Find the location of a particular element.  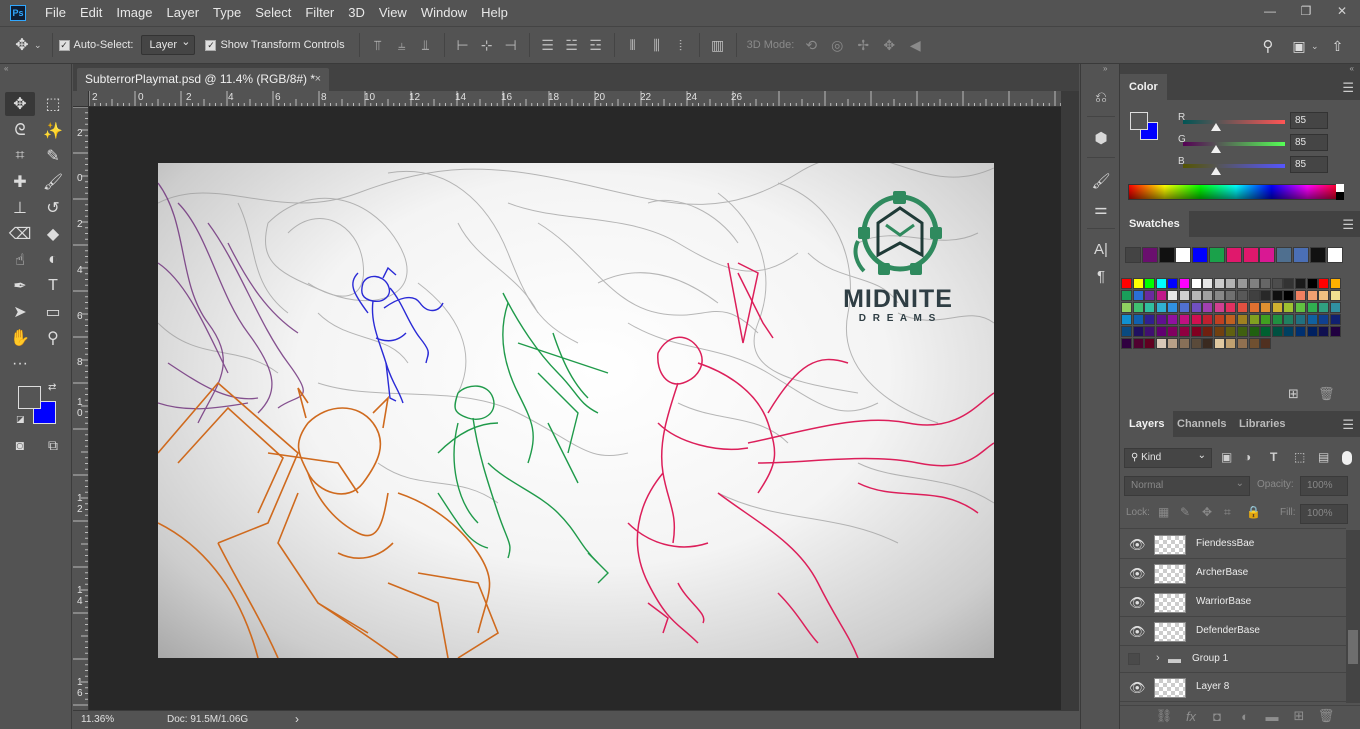

green-slider-thumb is located at coordinates (1216, 149).